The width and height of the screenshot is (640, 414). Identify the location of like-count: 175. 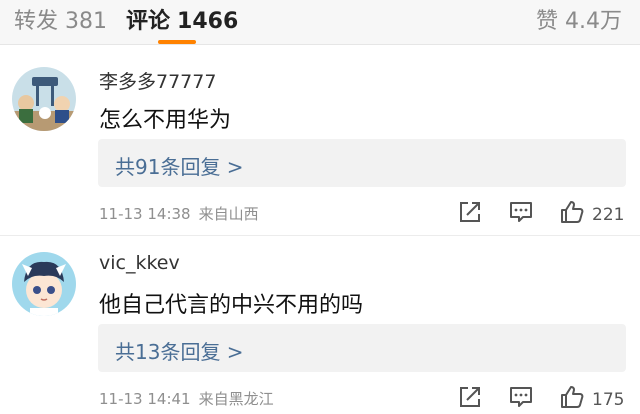
(608, 400).